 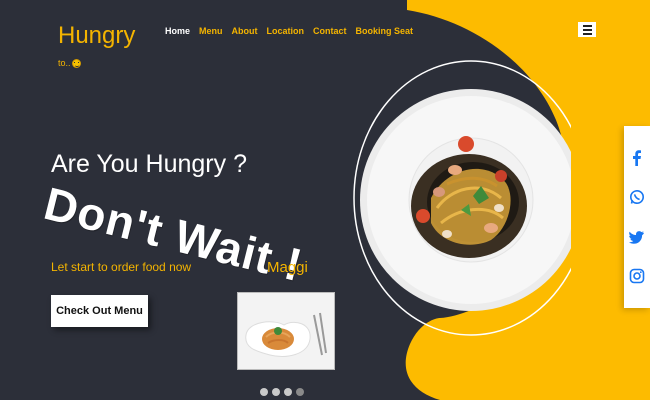 I want to click on nav-item-contact: Contact, so click(x=330, y=31).